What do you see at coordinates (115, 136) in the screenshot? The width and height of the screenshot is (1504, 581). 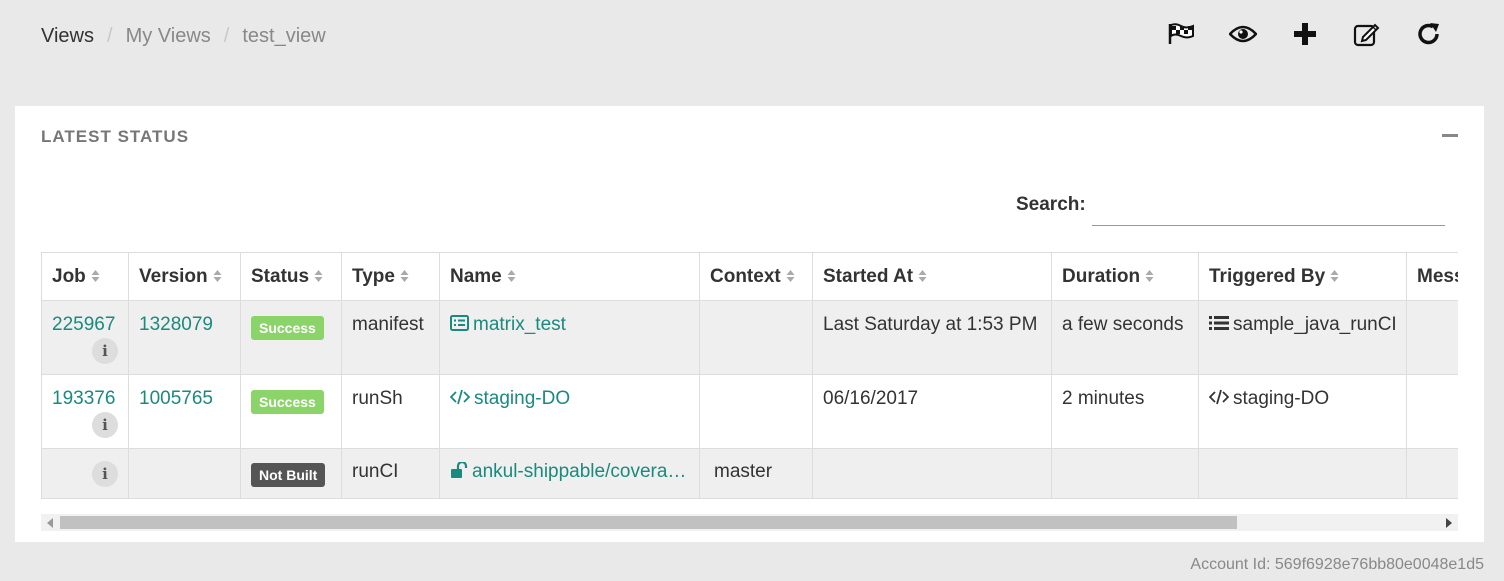 I see `panel-title: LATEST STATUS` at bounding box center [115, 136].